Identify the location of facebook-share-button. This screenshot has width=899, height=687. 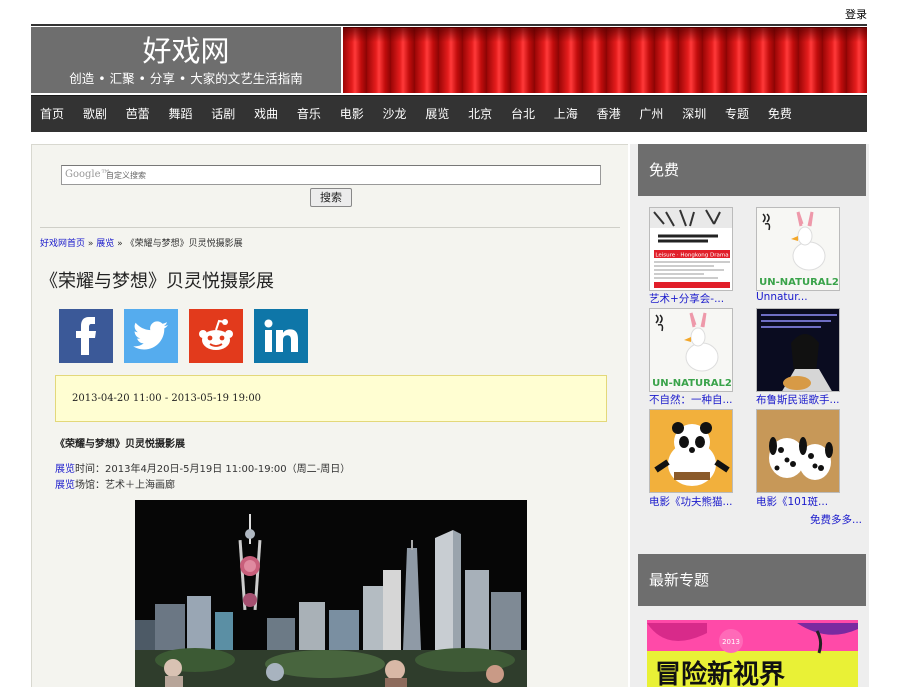
(86, 336).